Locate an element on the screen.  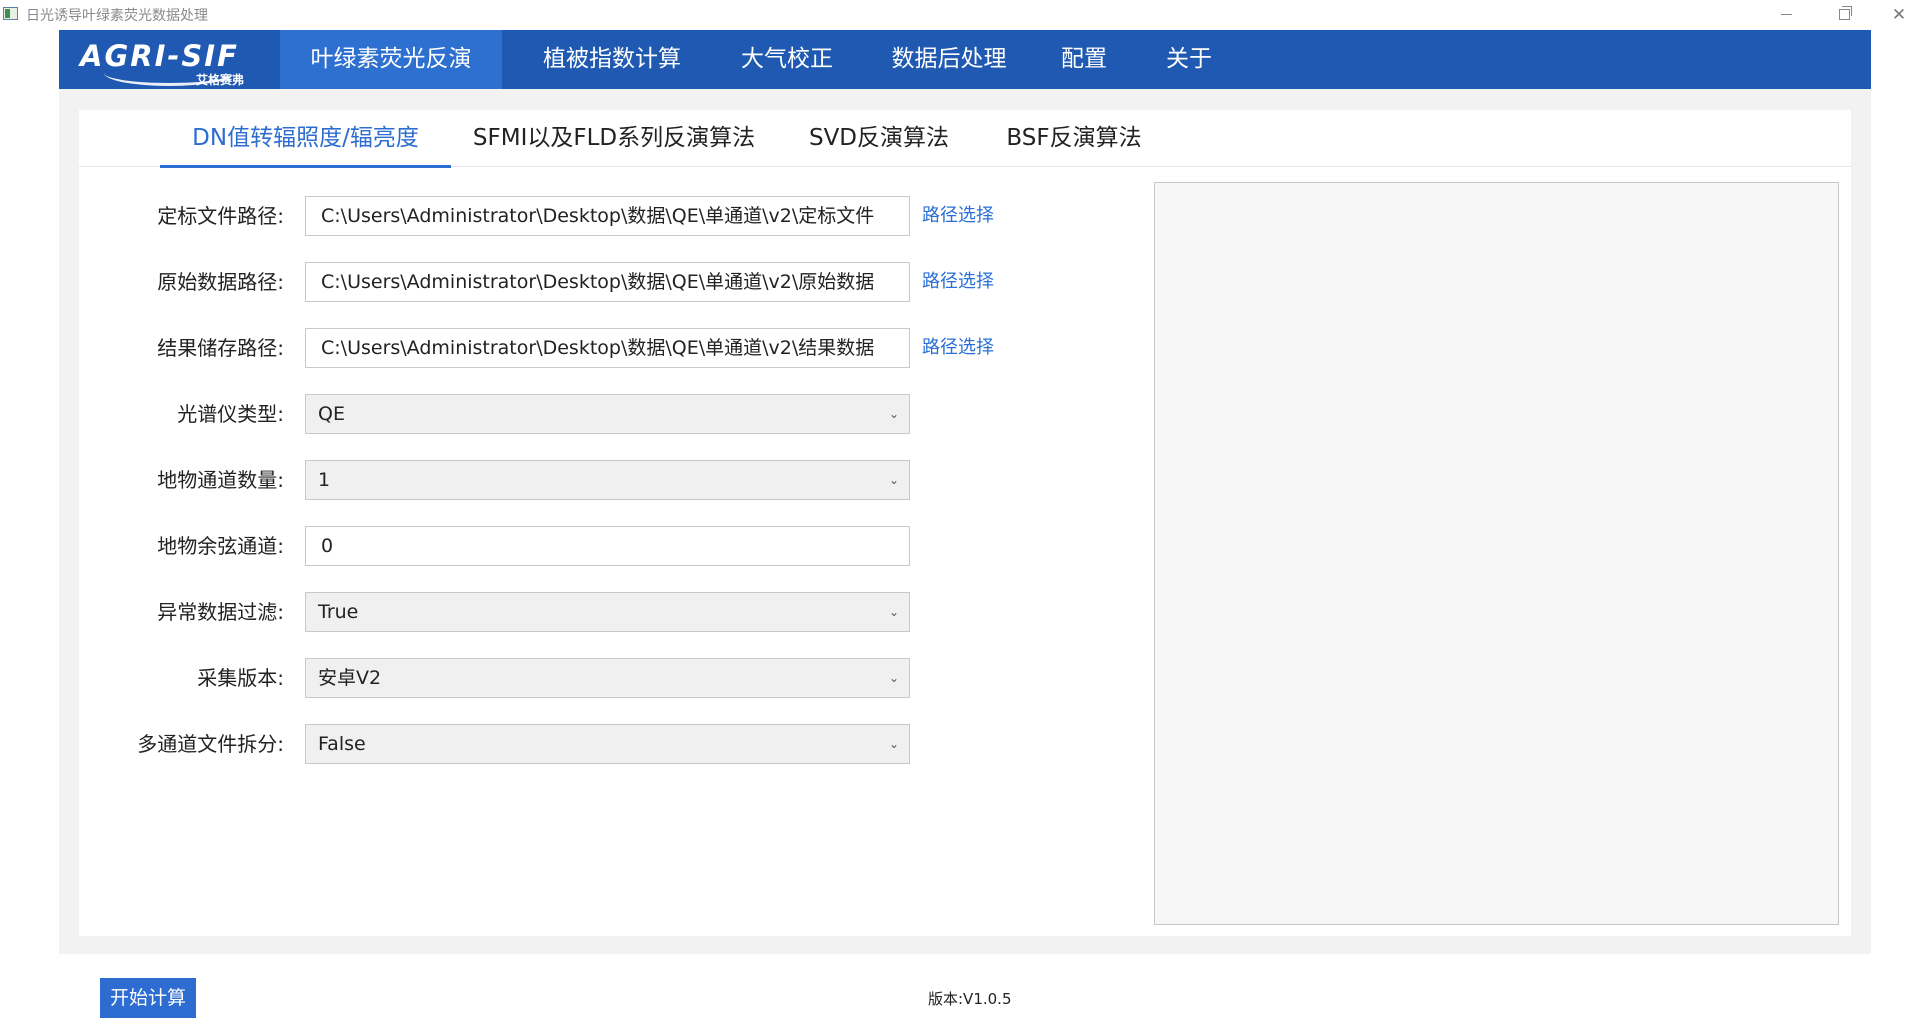
window-title: 日光诱导叶绿素荧光数据处理 is located at coordinates (117, 16).